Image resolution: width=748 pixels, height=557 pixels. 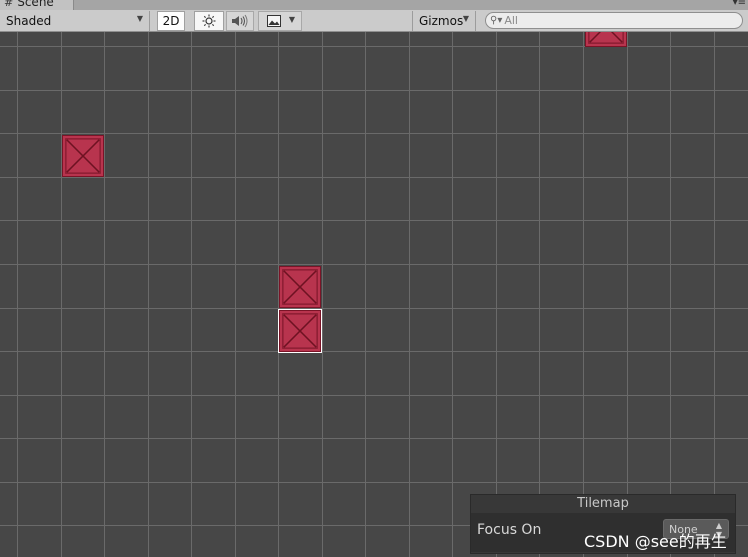 What do you see at coordinates (374, 5) in the screenshot?
I see `tab-strip: # Scene ▾≡` at bounding box center [374, 5].